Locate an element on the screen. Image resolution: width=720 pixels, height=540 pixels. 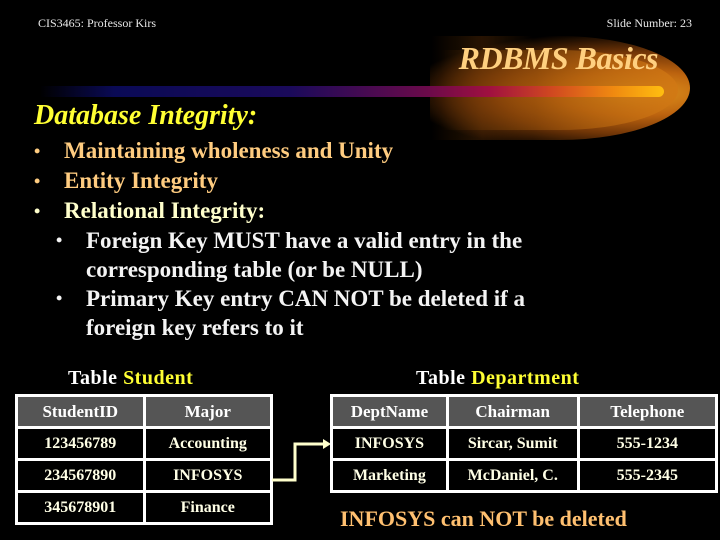
foreign-key-arrow-icon is located at coordinates (301, 460).